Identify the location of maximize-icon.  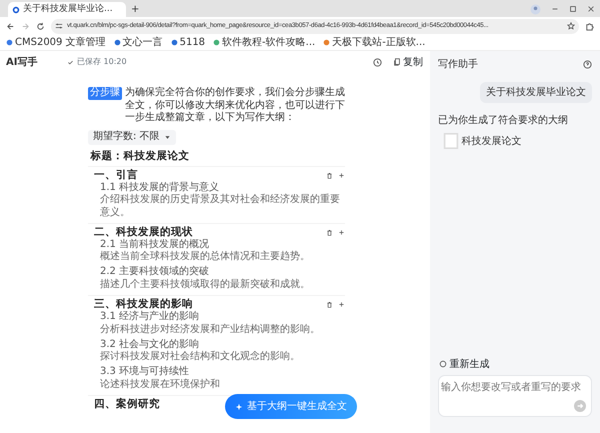
(573, 9).